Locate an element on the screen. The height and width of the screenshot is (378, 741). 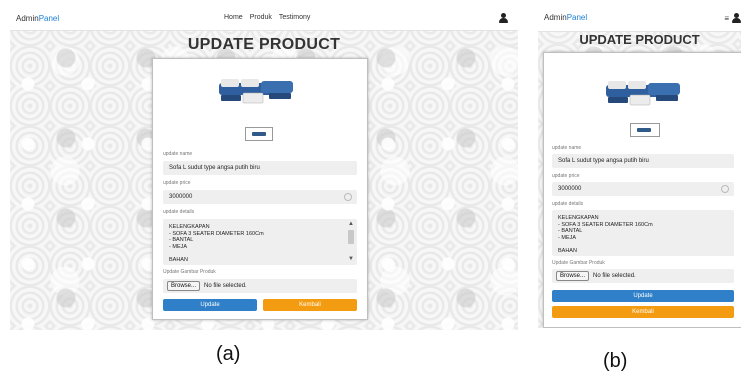
caption-b: (b) is located at coordinates (615, 361).